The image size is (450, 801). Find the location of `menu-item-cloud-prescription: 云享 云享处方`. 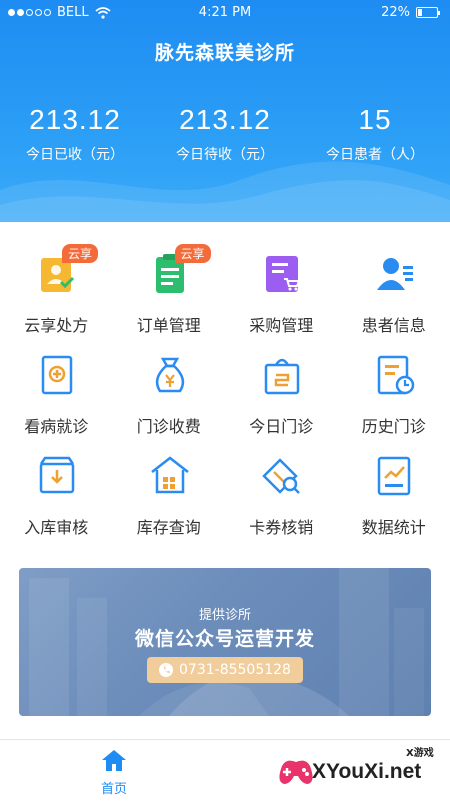

menu-item-cloud-prescription: 云享 云享处方 is located at coordinates (56, 290).